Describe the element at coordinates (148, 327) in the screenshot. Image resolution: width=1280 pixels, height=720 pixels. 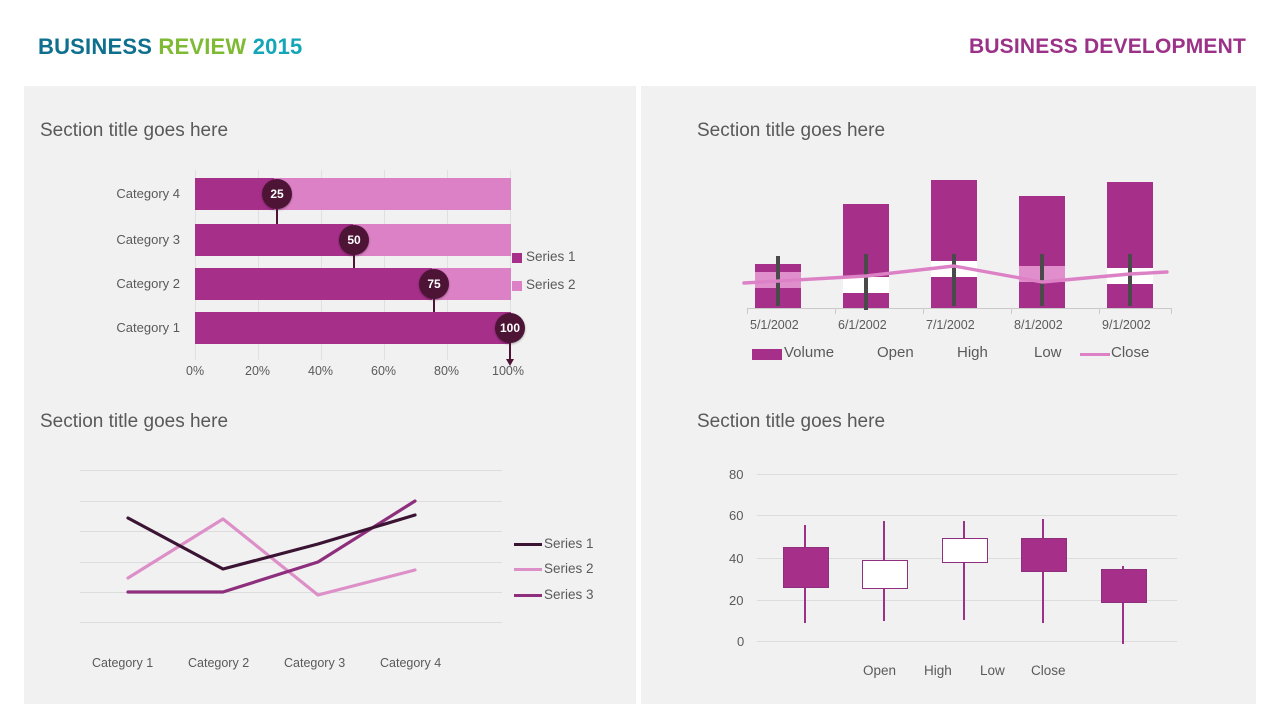
I see `bar-category-label: Category 1` at that location.